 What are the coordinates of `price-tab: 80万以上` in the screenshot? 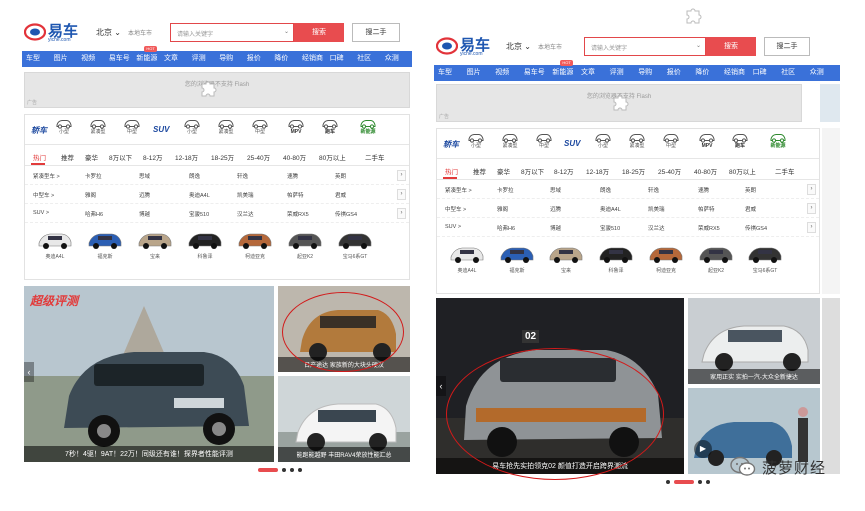 It's located at (742, 171).